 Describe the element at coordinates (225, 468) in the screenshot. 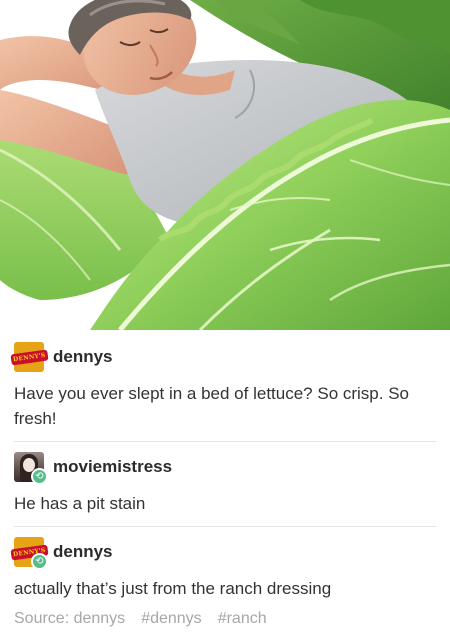

I see `post-header: moviemistress ⟲` at that location.